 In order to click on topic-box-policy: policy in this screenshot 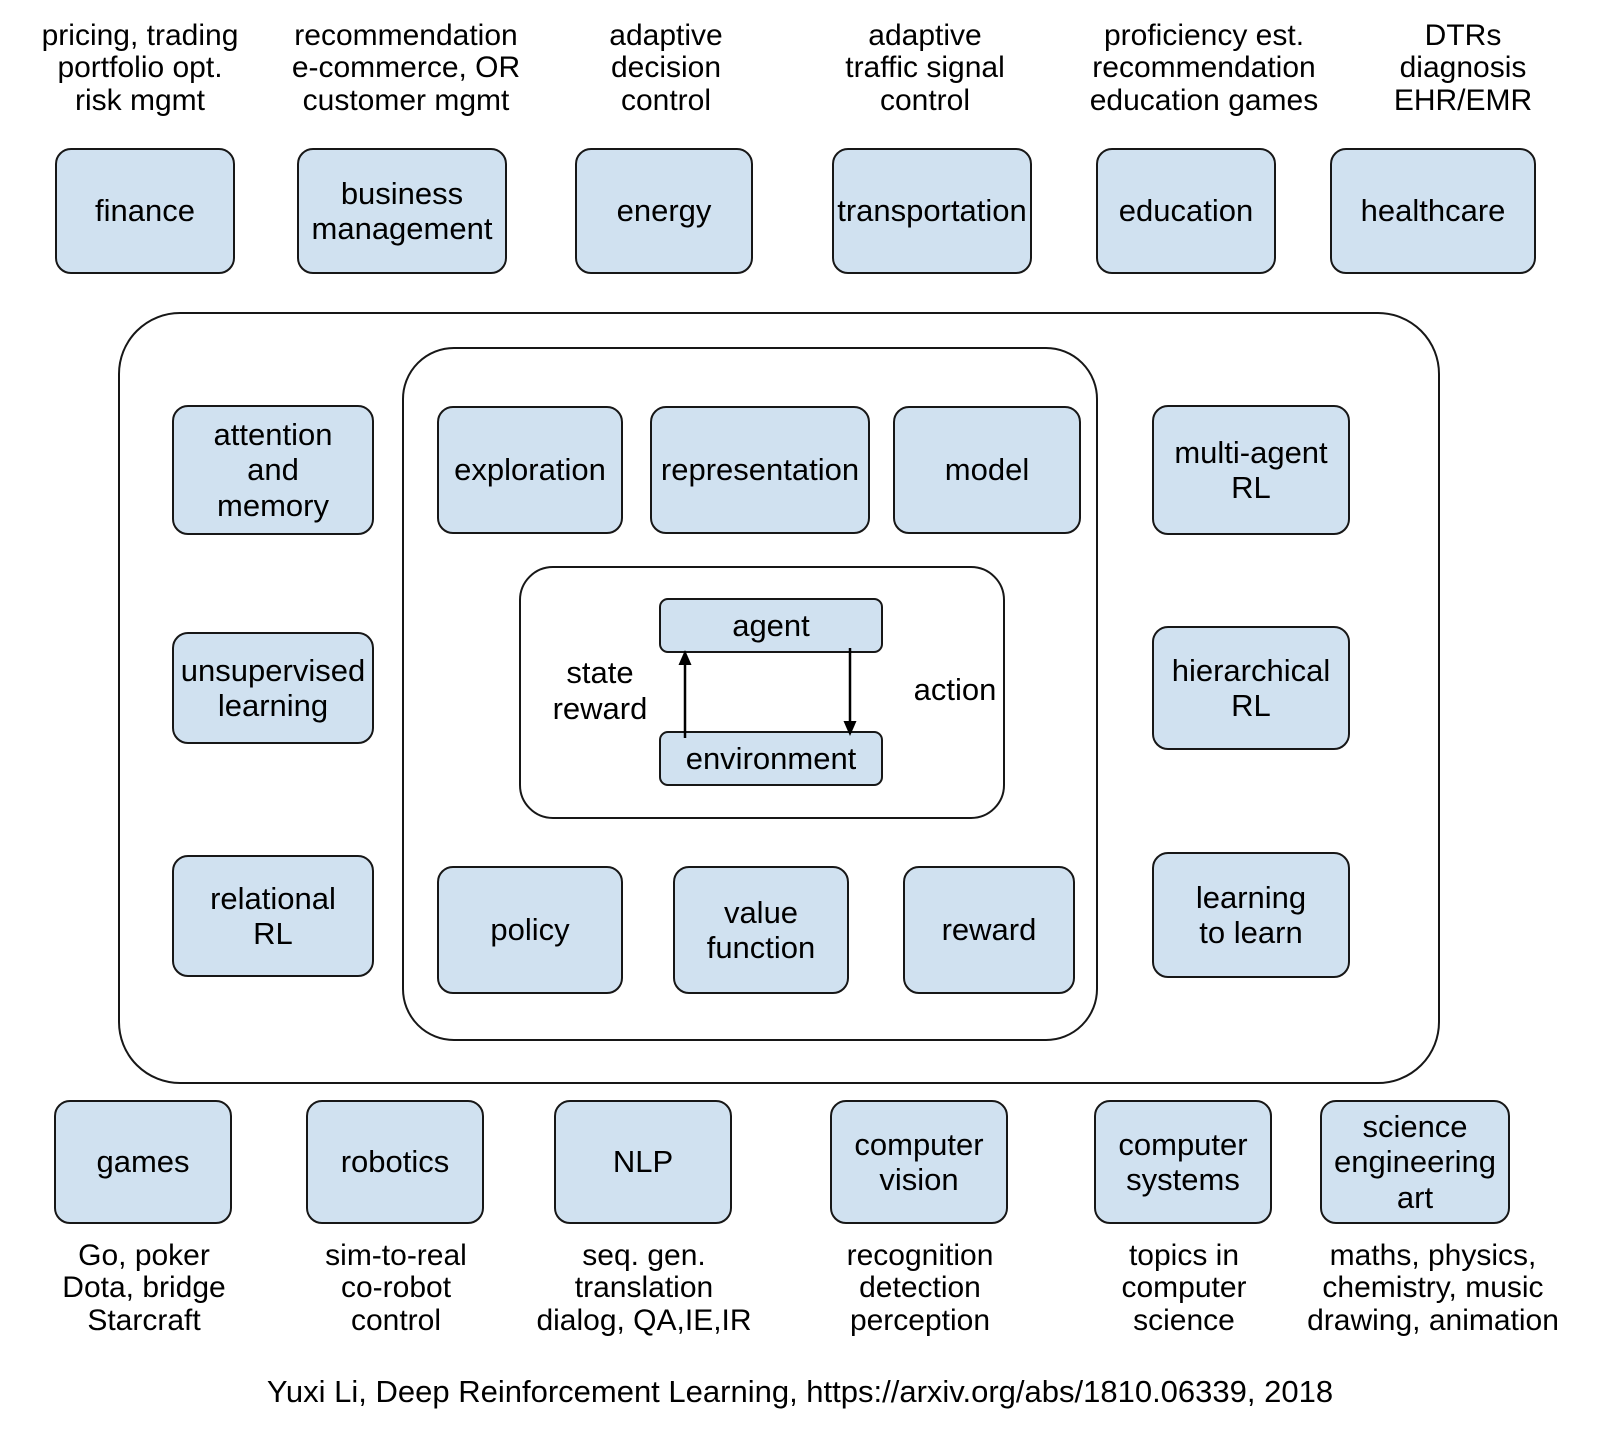, I will do `click(530, 930)`.